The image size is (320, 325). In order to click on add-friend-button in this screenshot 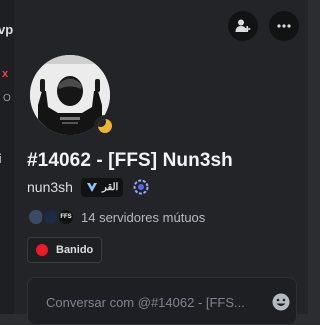, I will do `click(243, 26)`.